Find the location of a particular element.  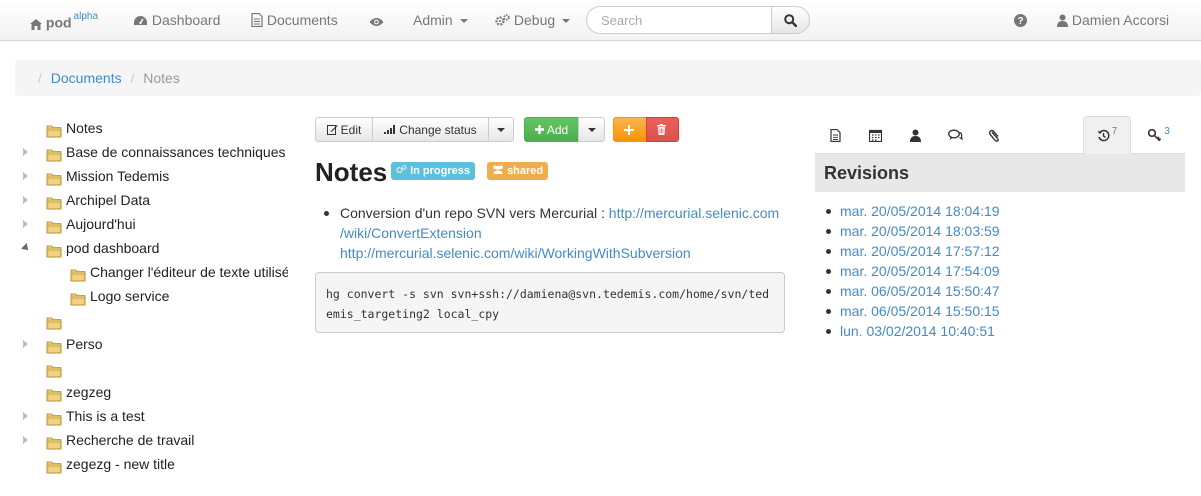

change-status-button: Change status is located at coordinates (430, 129).